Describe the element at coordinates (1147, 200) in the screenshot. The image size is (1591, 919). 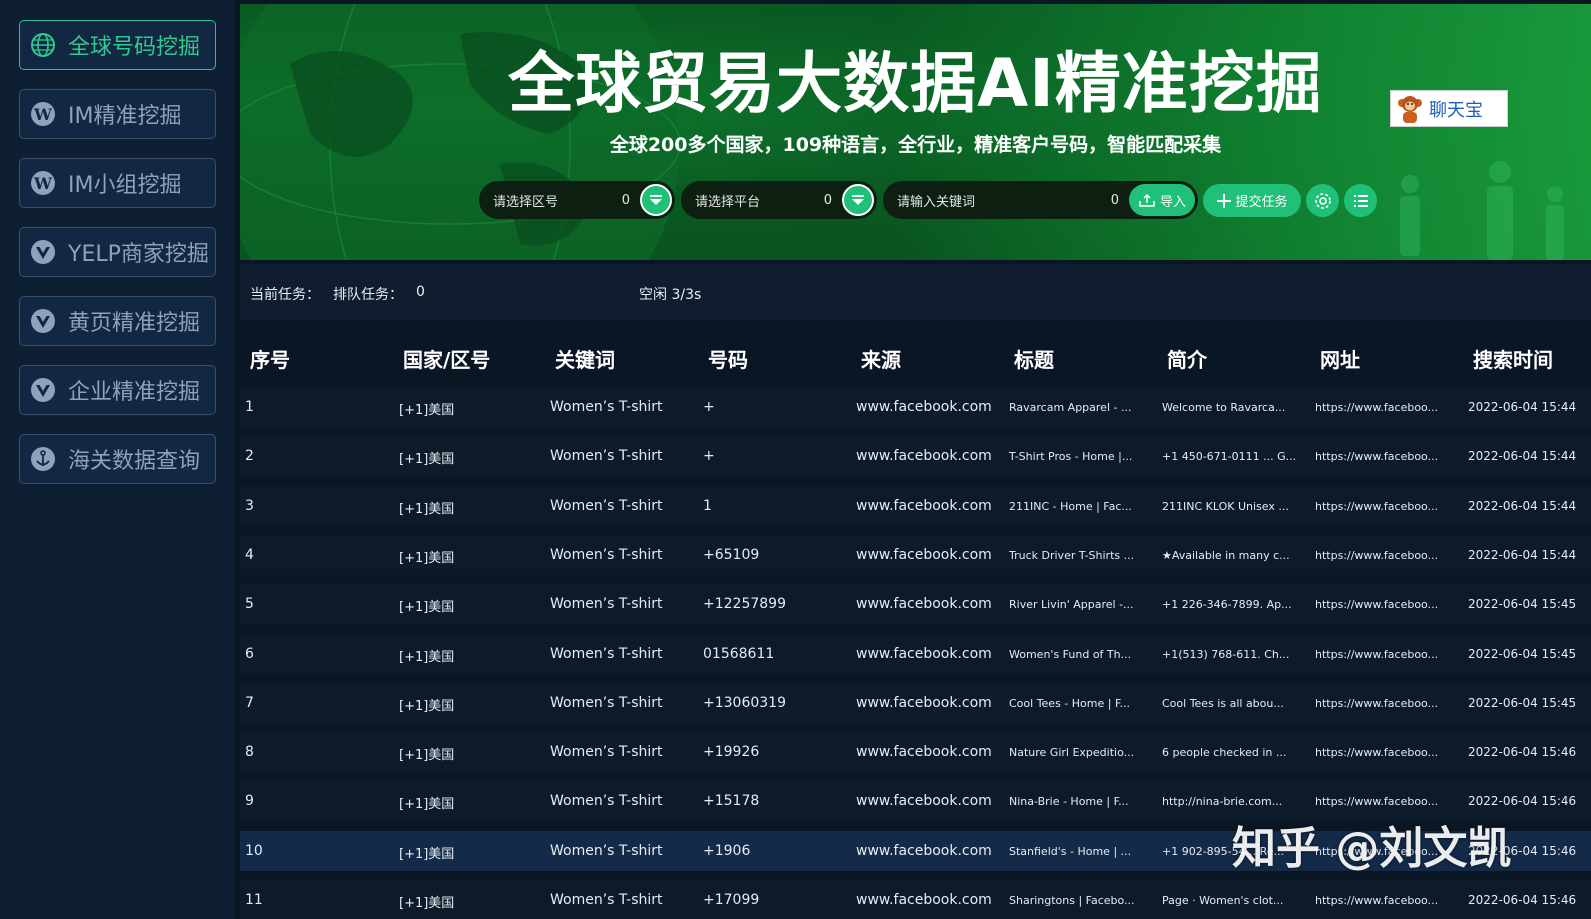
I see `upload-icon` at that location.